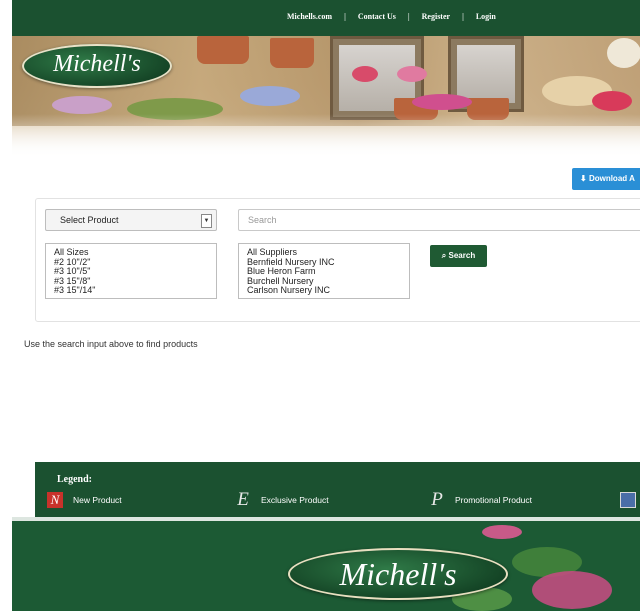  Describe the element at coordinates (462, 255) in the screenshot. I see `search-button-label: Search` at that location.